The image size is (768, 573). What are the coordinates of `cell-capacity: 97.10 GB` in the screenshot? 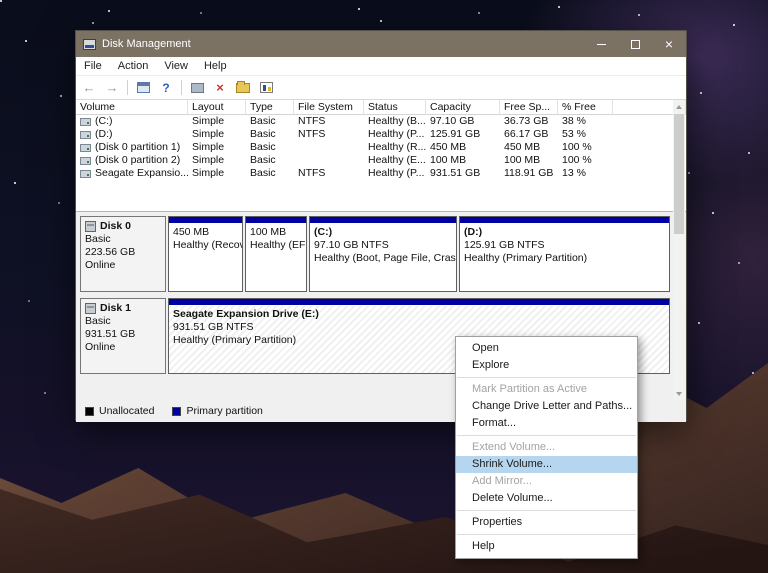 It's located at (452, 121).